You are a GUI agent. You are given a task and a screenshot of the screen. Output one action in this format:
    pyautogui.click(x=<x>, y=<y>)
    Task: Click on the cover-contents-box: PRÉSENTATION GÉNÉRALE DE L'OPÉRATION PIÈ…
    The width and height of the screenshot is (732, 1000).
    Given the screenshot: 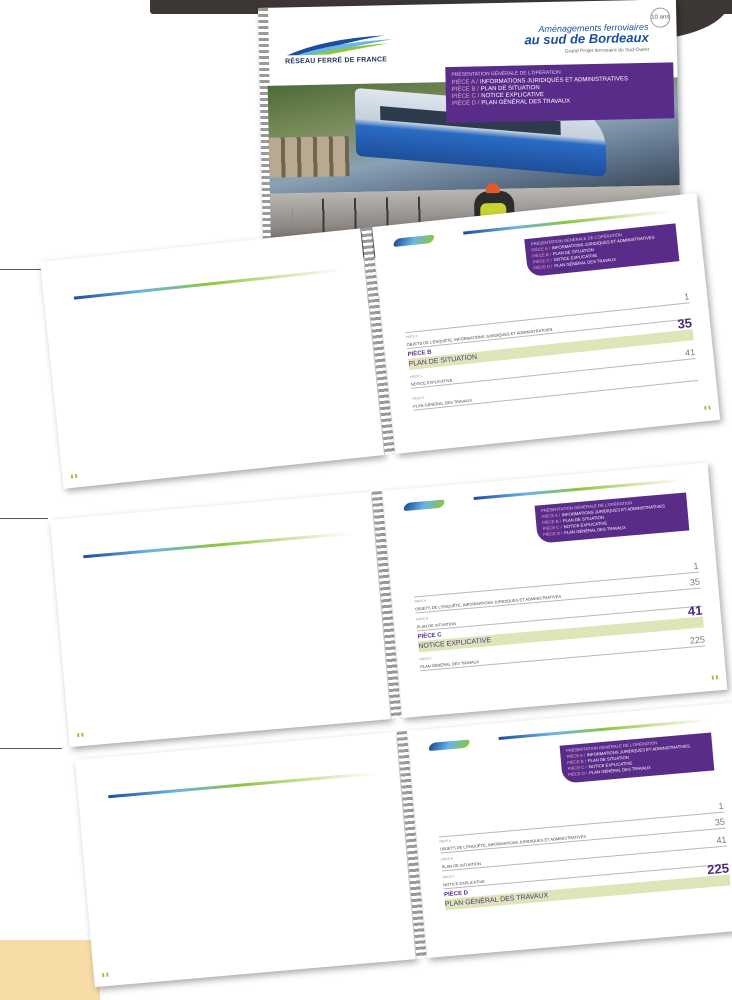 What is the action you would take?
    pyautogui.click(x=560, y=93)
    